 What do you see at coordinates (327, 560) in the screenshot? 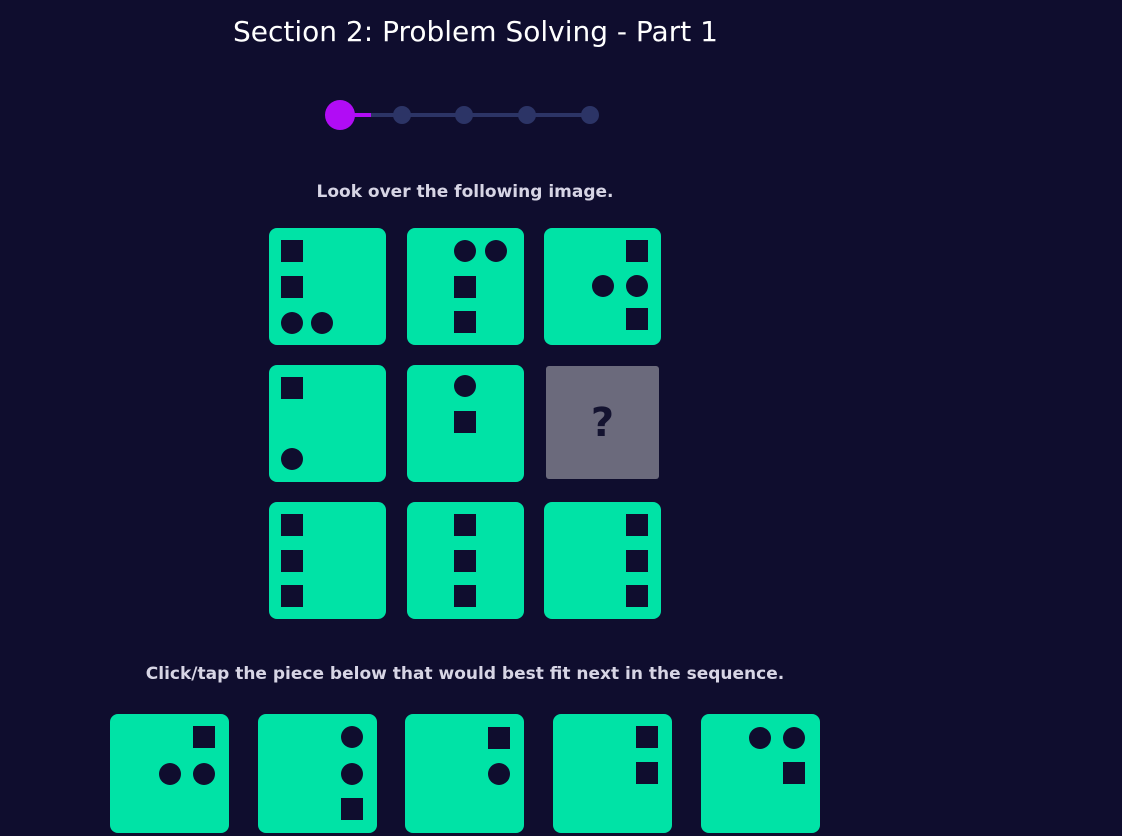
I see `puzzle-tile-r3c1` at bounding box center [327, 560].